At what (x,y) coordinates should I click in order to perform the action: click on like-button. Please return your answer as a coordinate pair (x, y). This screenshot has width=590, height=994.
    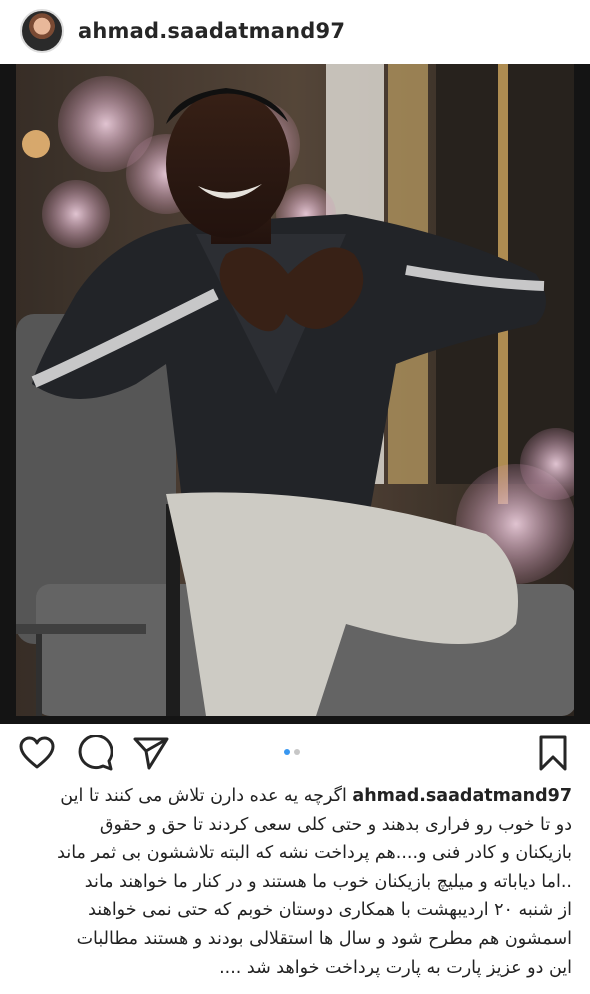
    Looking at the image, I should click on (37, 753).